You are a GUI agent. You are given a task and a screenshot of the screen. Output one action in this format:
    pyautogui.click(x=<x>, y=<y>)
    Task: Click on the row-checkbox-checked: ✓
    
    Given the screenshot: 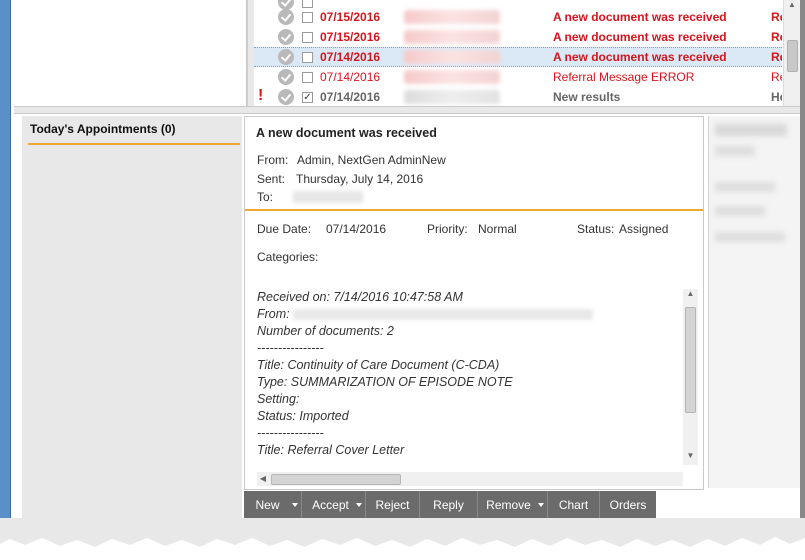 What is the action you would take?
    pyautogui.click(x=307, y=97)
    